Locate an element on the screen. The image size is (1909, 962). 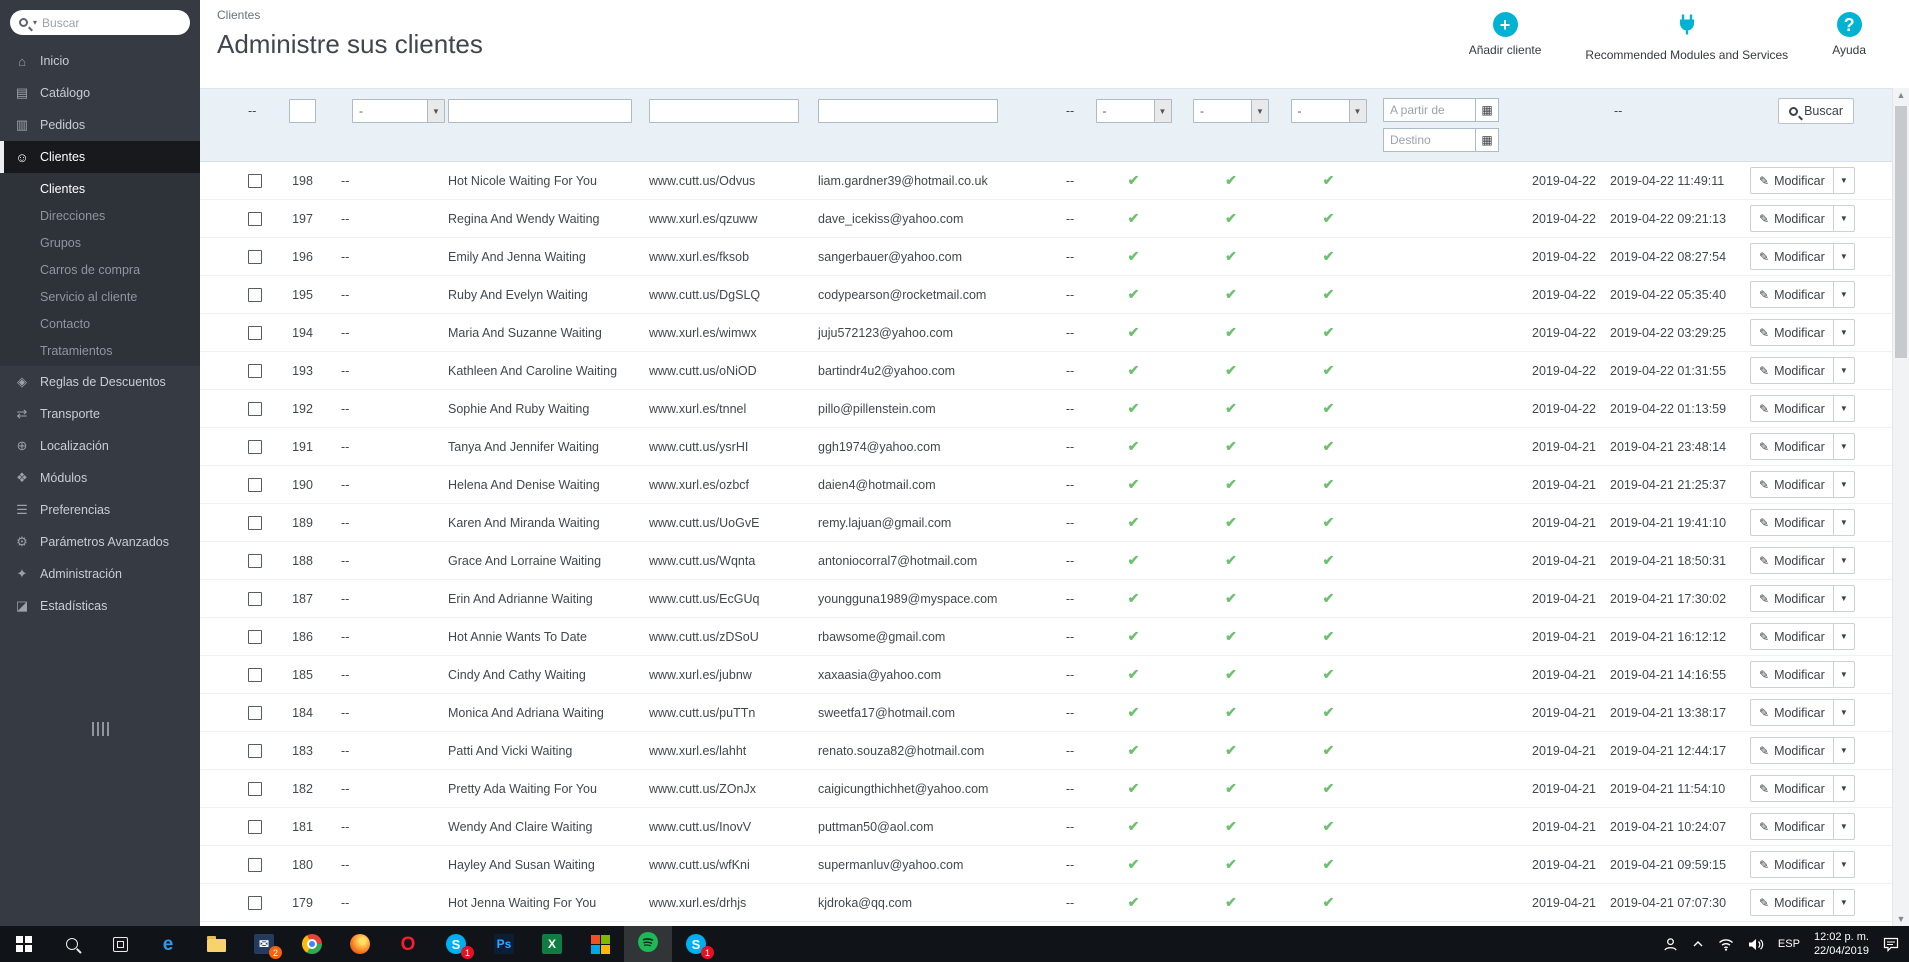
sidebar-item-preferencias: ☰ Preferencias is located at coordinates (100, 510).